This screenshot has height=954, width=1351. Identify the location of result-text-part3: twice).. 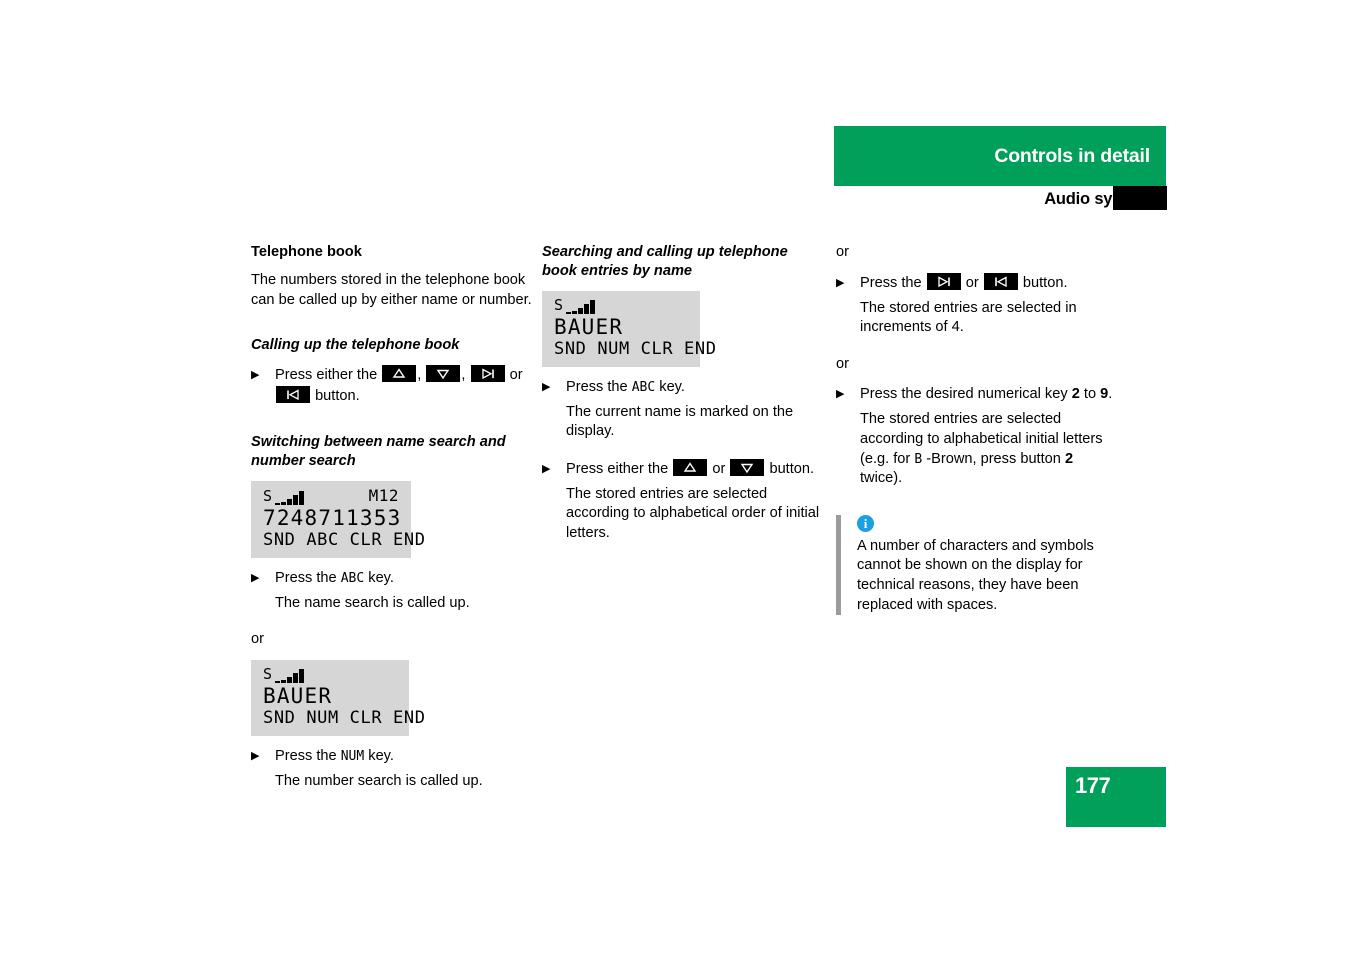
(881, 478).